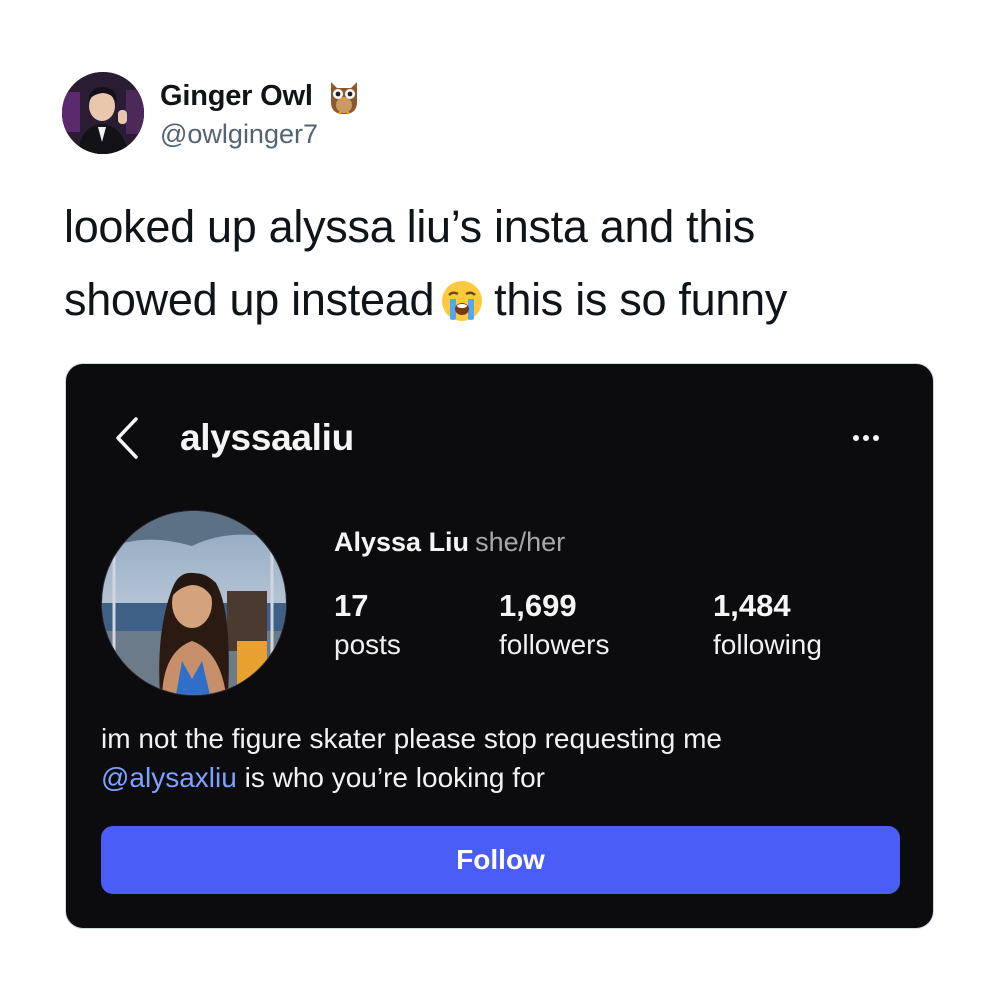 The height and width of the screenshot is (1000, 1000). Describe the element at coordinates (194, 603) in the screenshot. I see `profile-picture` at that location.